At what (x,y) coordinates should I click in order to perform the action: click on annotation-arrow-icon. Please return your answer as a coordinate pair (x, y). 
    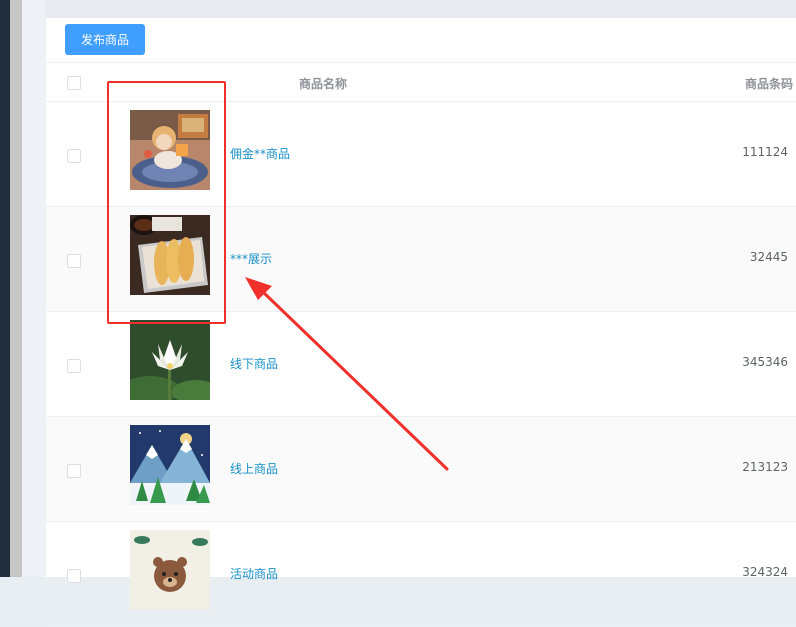
    Looking at the image, I should click on (347, 374).